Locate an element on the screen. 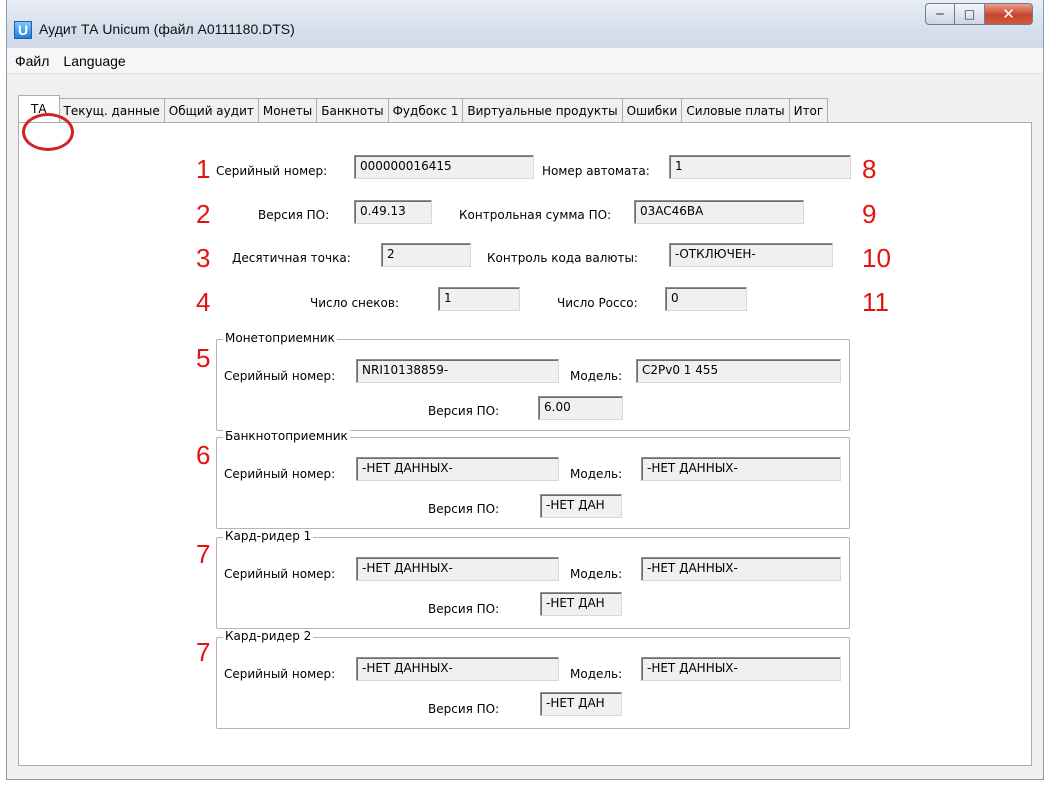 The height and width of the screenshot is (785, 1049). currency-check-label: Контроль кода валюты: is located at coordinates (562, 258).